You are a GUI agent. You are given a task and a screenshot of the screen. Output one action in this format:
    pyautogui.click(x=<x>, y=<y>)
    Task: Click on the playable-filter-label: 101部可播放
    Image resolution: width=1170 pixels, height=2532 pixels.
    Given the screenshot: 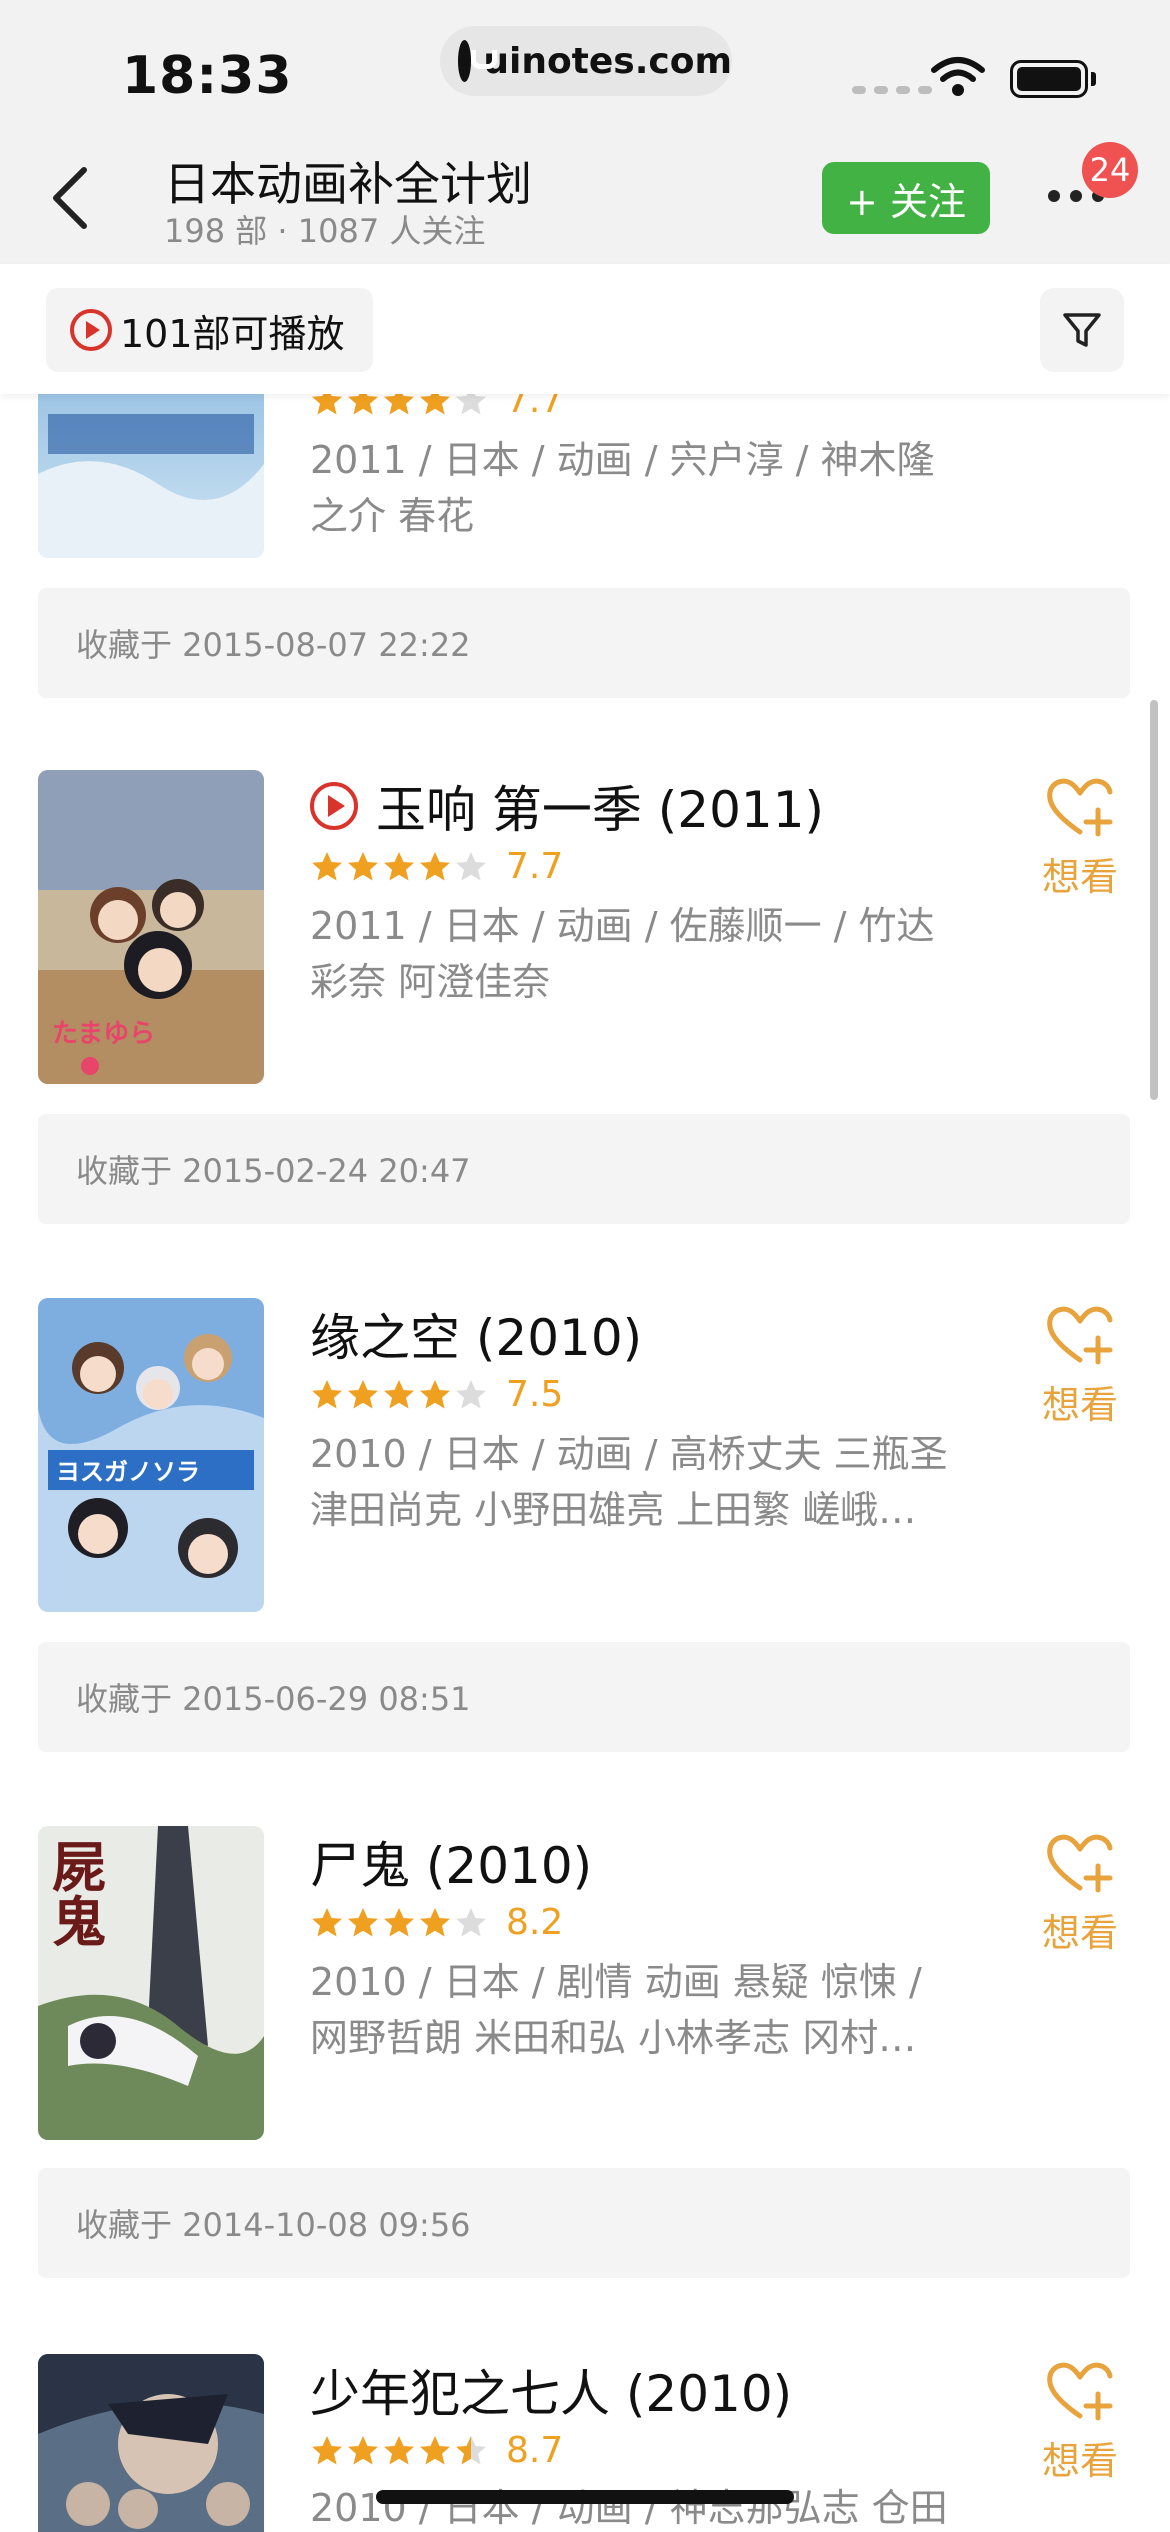 What is the action you would take?
    pyautogui.click(x=232, y=333)
    